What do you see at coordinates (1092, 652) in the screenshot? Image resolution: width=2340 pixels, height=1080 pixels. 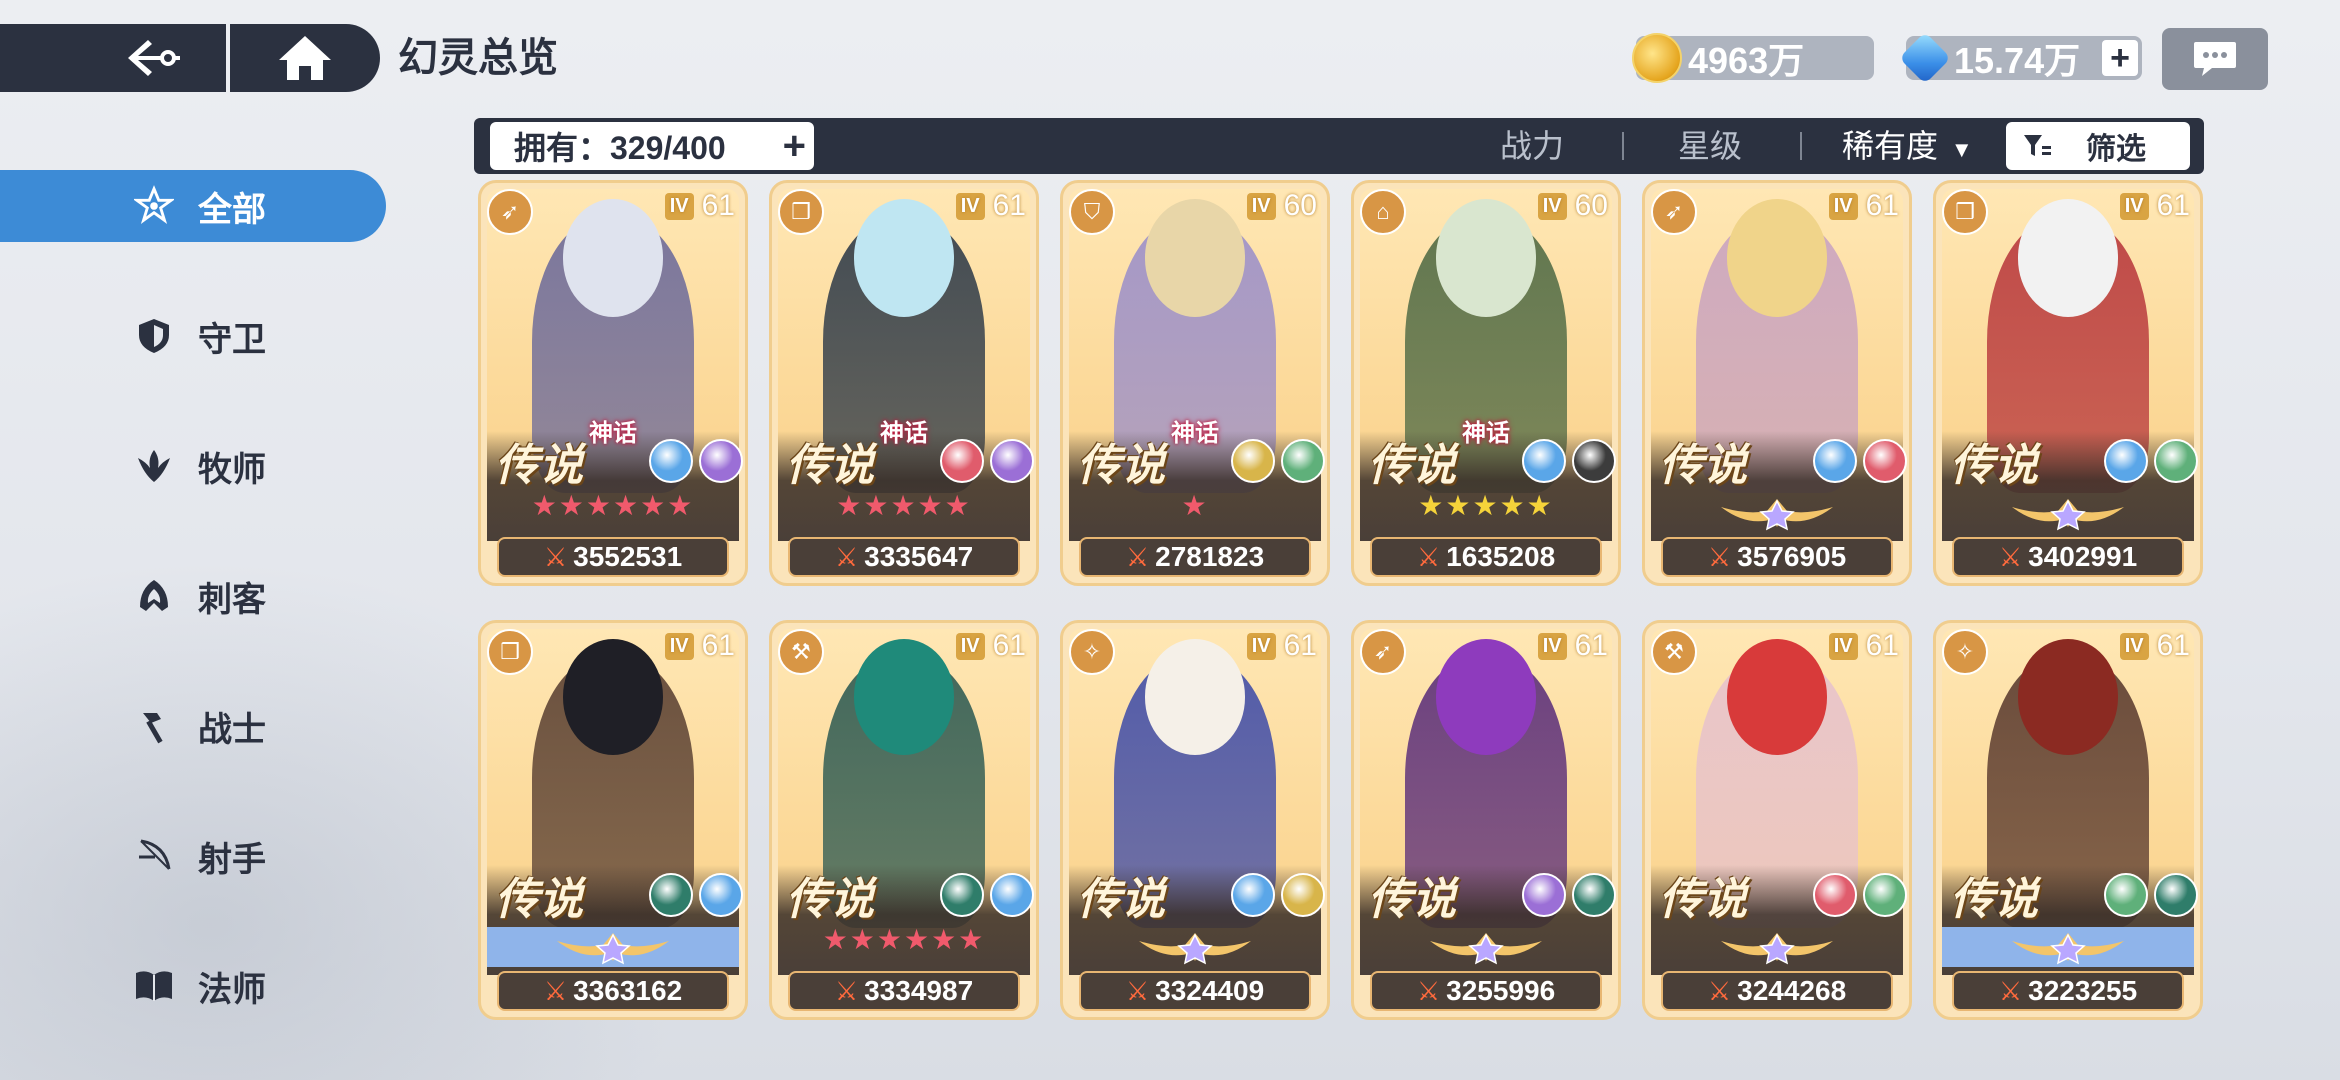 I see `wing-icon: ✧` at bounding box center [1092, 652].